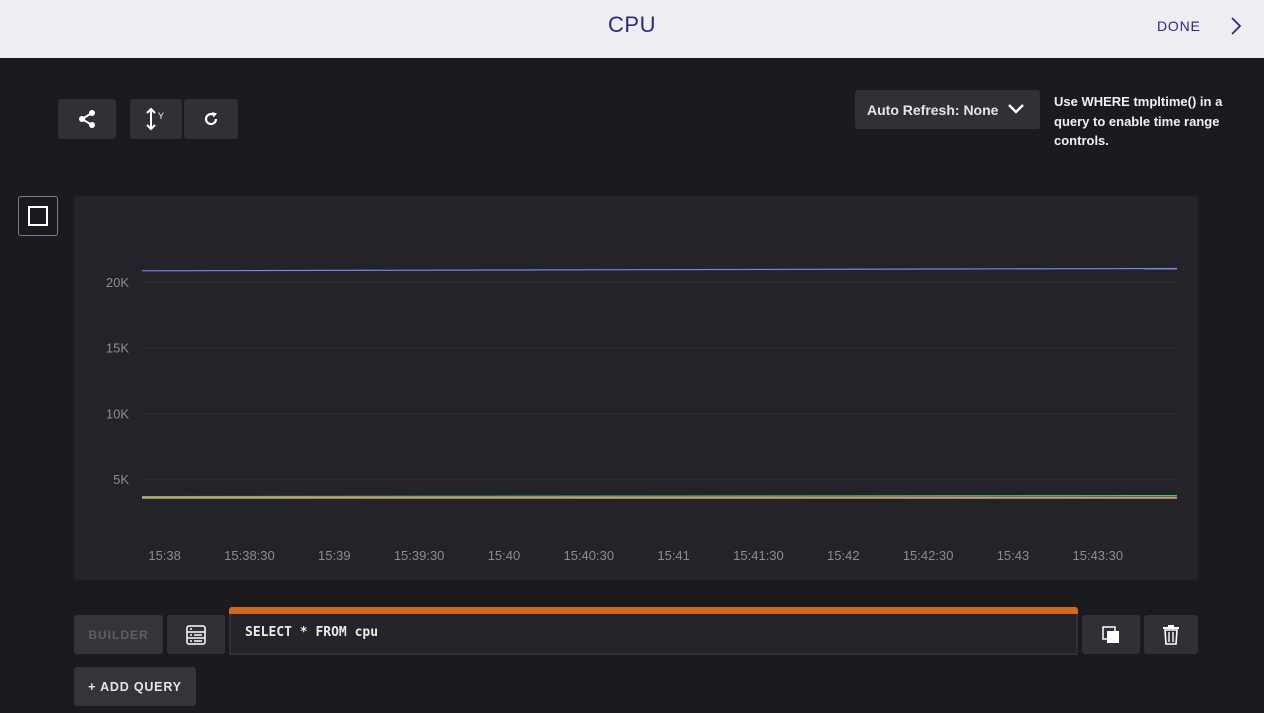 Image resolution: width=1264 pixels, height=713 pixels. I want to click on share-icon, so click(87, 119).